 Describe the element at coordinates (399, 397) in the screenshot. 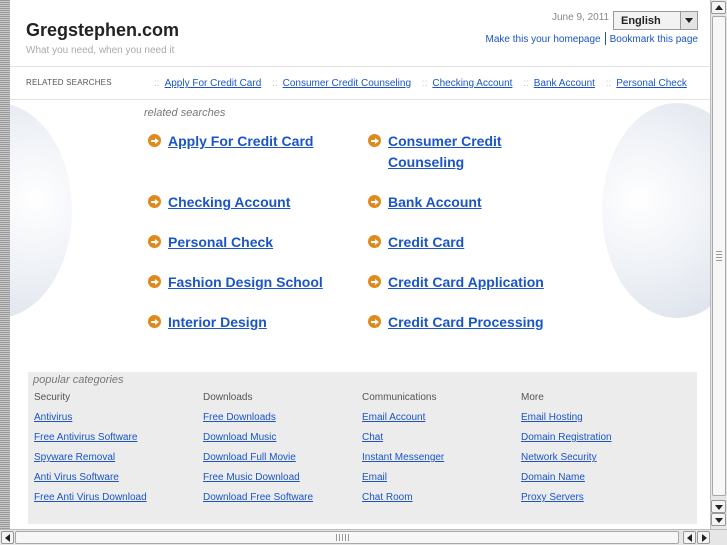

I see `category-heading: Communications` at that location.